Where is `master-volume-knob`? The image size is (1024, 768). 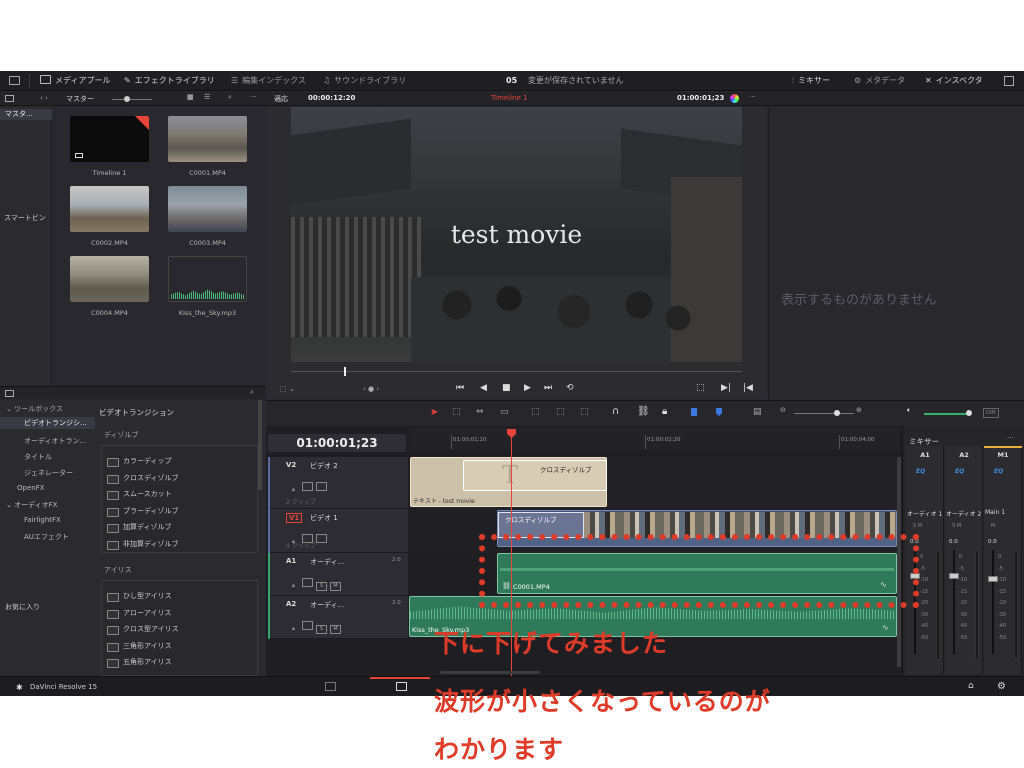
master-volume-knob is located at coordinates (969, 413).